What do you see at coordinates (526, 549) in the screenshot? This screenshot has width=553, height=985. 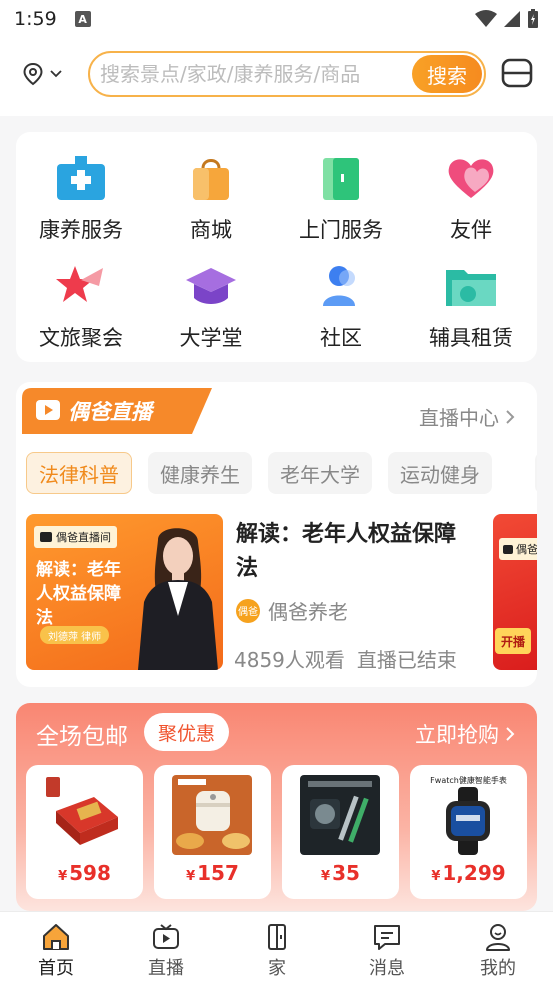 I see `next-thumb-tag-text: 偶爸` at bounding box center [526, 549].